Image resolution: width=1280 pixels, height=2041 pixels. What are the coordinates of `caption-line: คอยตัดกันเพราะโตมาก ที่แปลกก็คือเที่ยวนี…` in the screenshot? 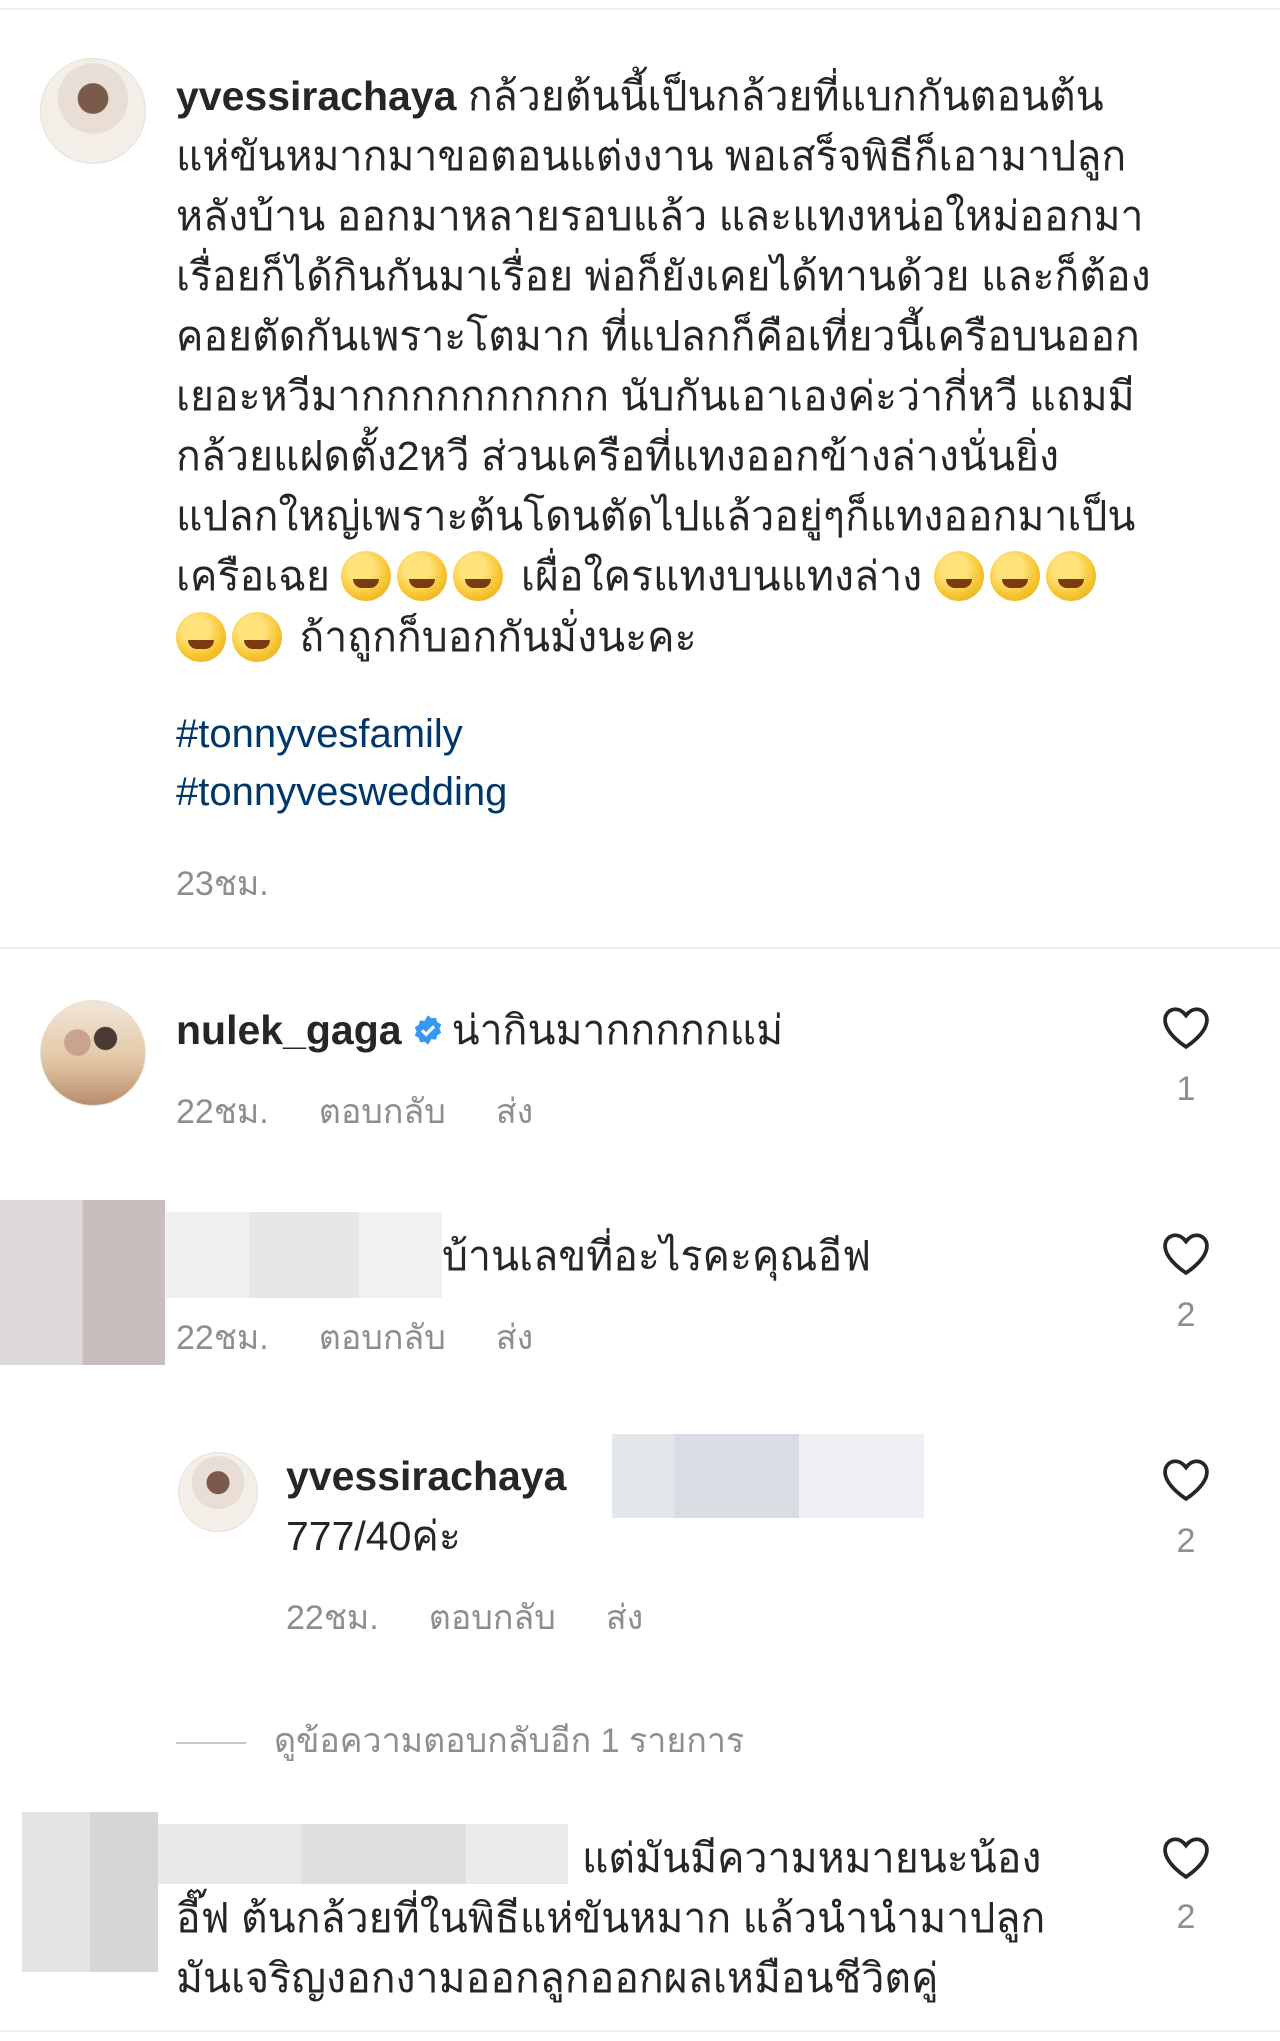 It's located at (658, 336).